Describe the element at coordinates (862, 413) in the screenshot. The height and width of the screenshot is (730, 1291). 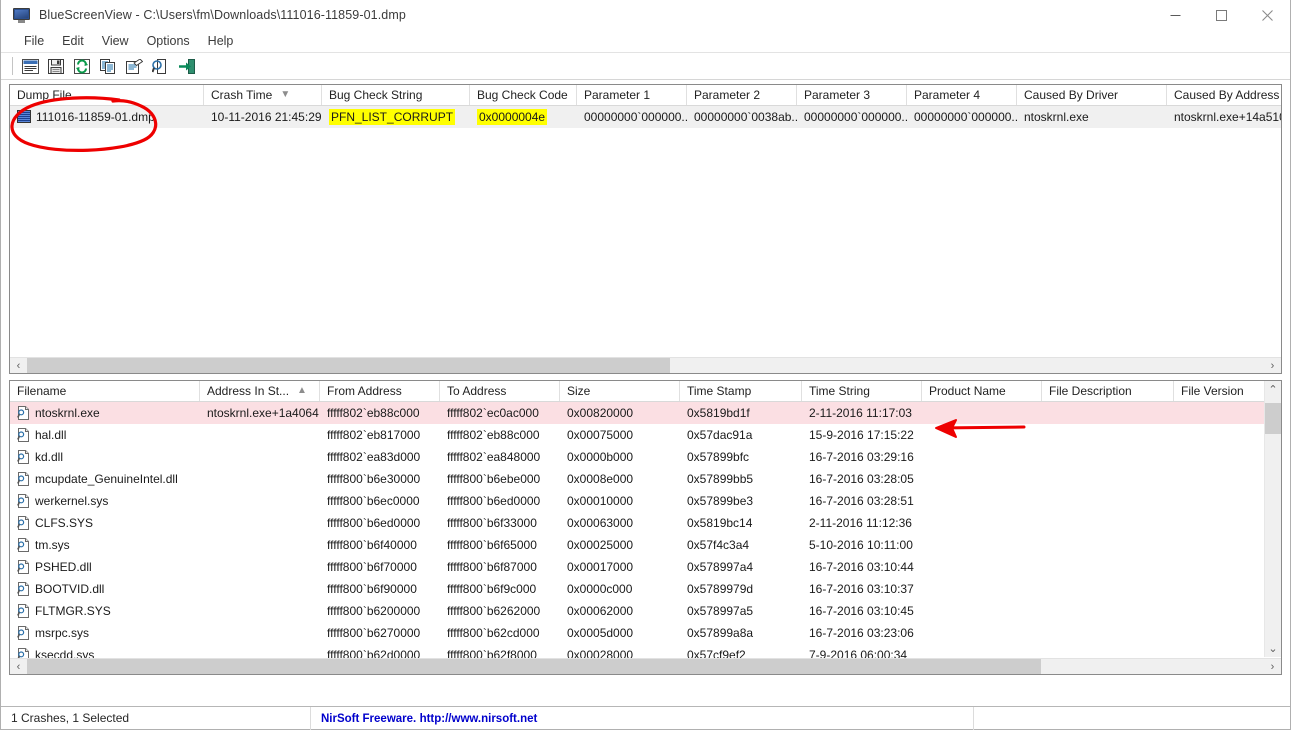
I see `cell-time-string: 2-11-2016 11:17:03` at that location.